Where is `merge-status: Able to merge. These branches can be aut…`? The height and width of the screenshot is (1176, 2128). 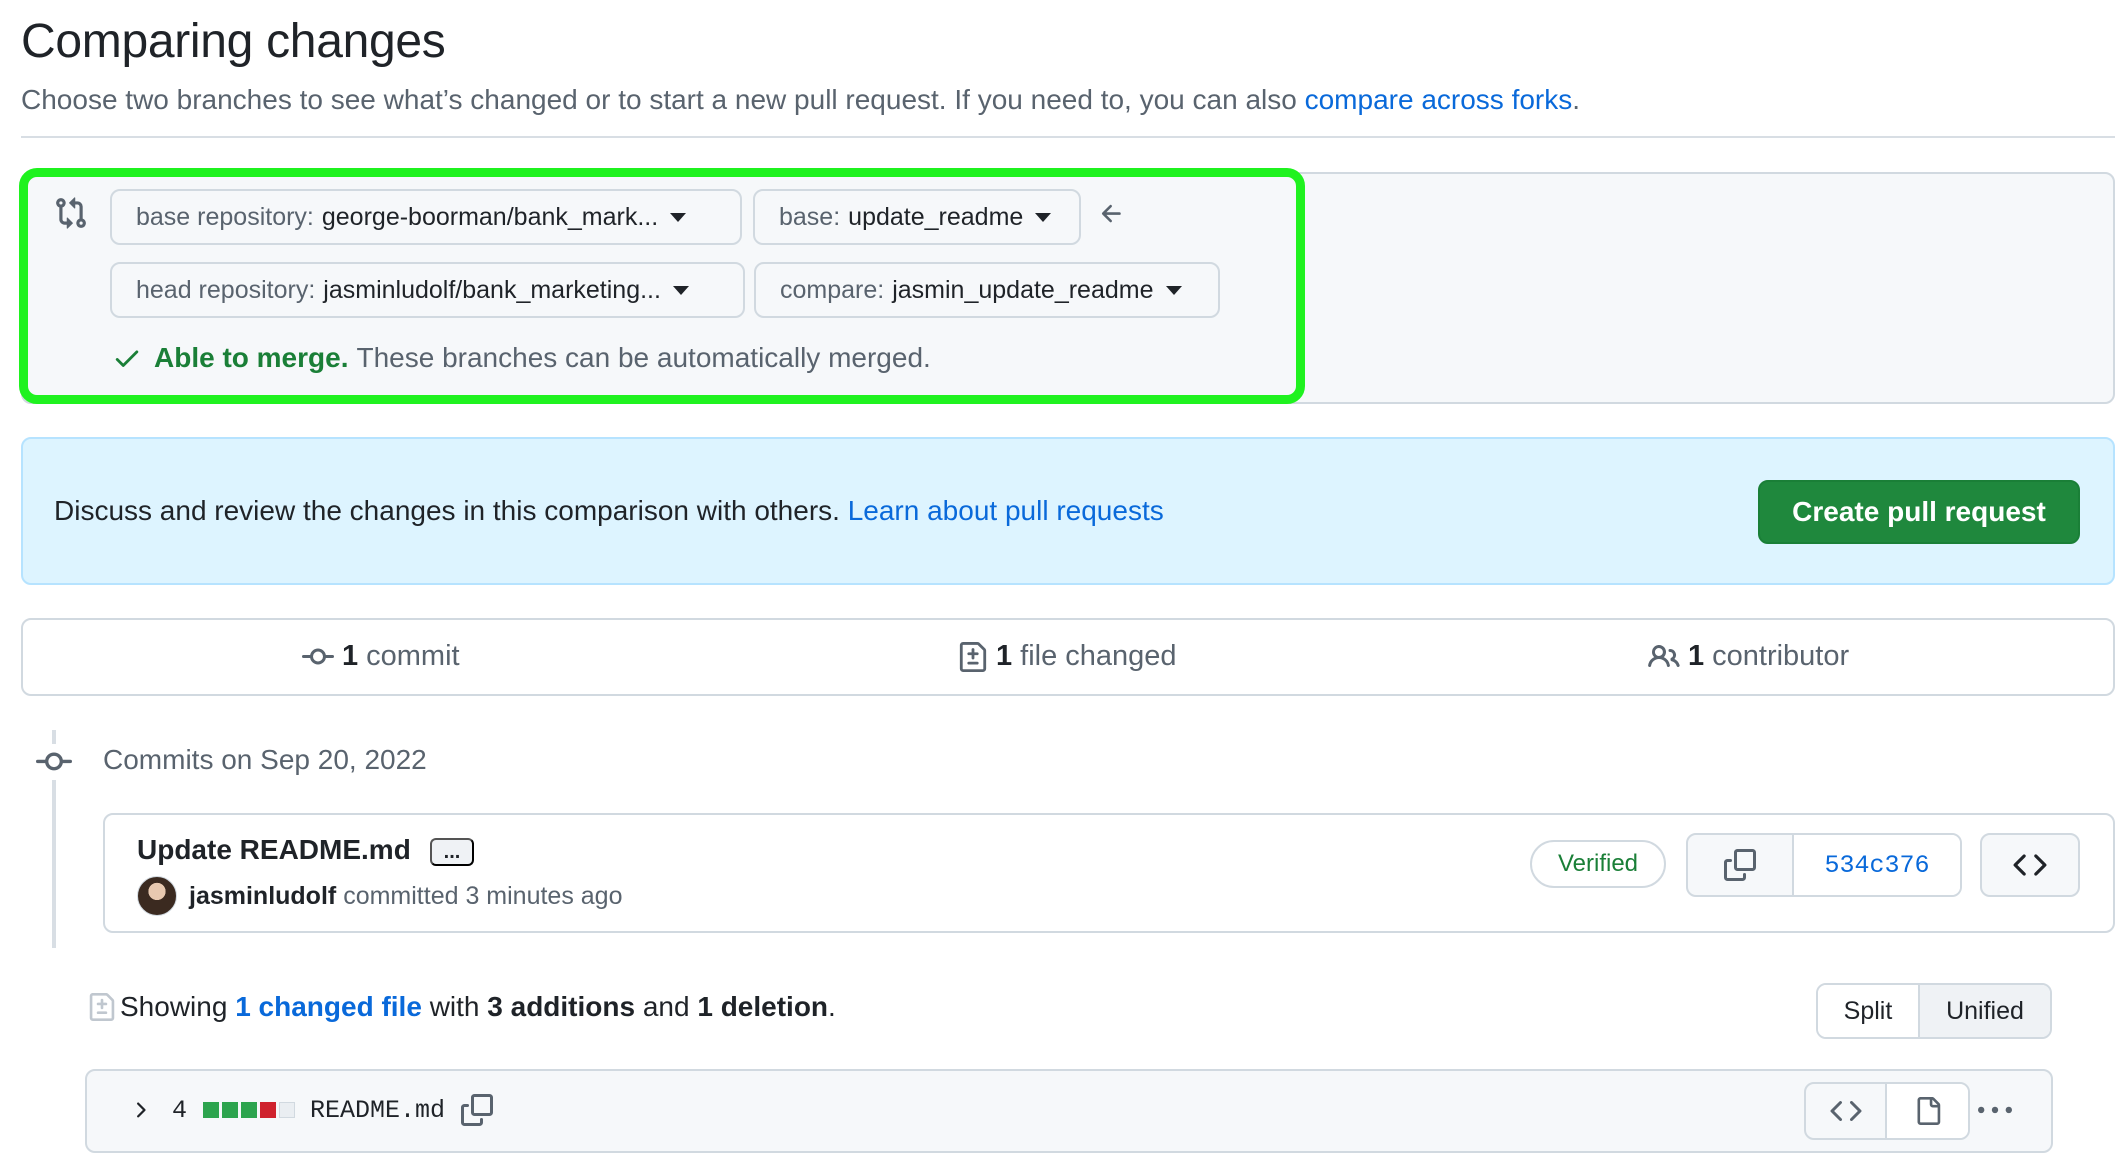 merge-status: Able to merge. These branches can be aut… is located at coordinates (521, 358).